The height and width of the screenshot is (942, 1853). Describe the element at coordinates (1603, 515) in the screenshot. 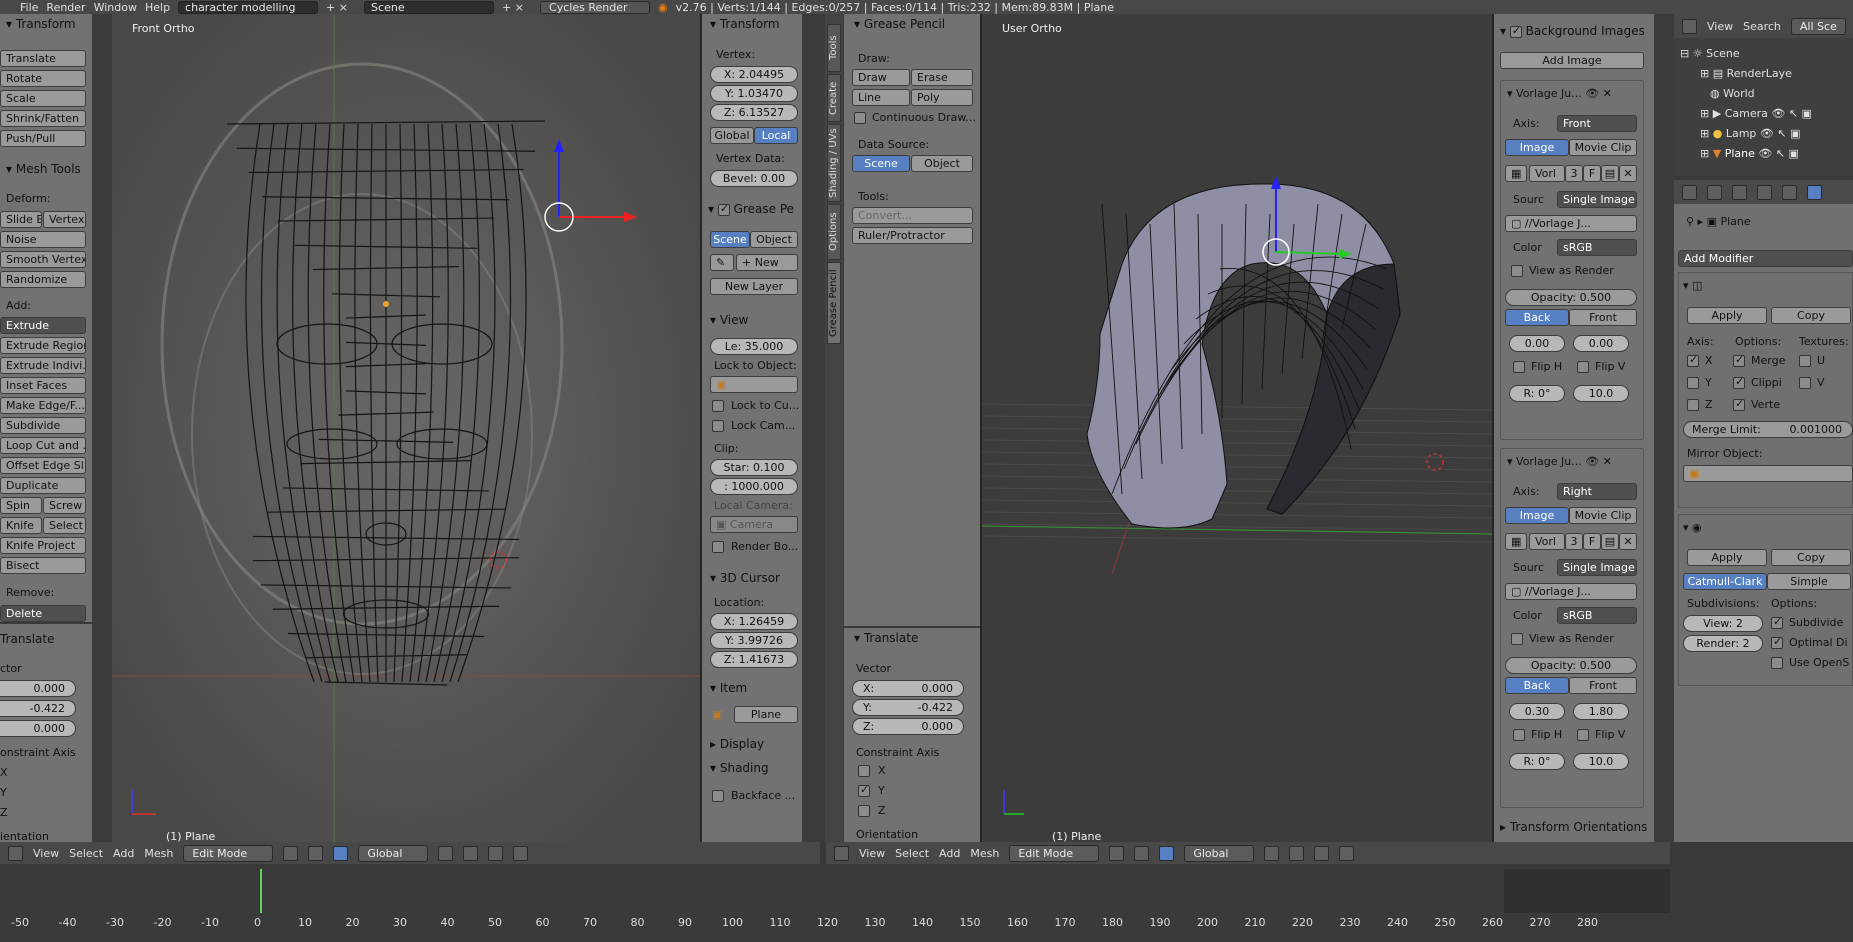

I see `bg2-movieclip-toggle: Movie Clip` at that location.